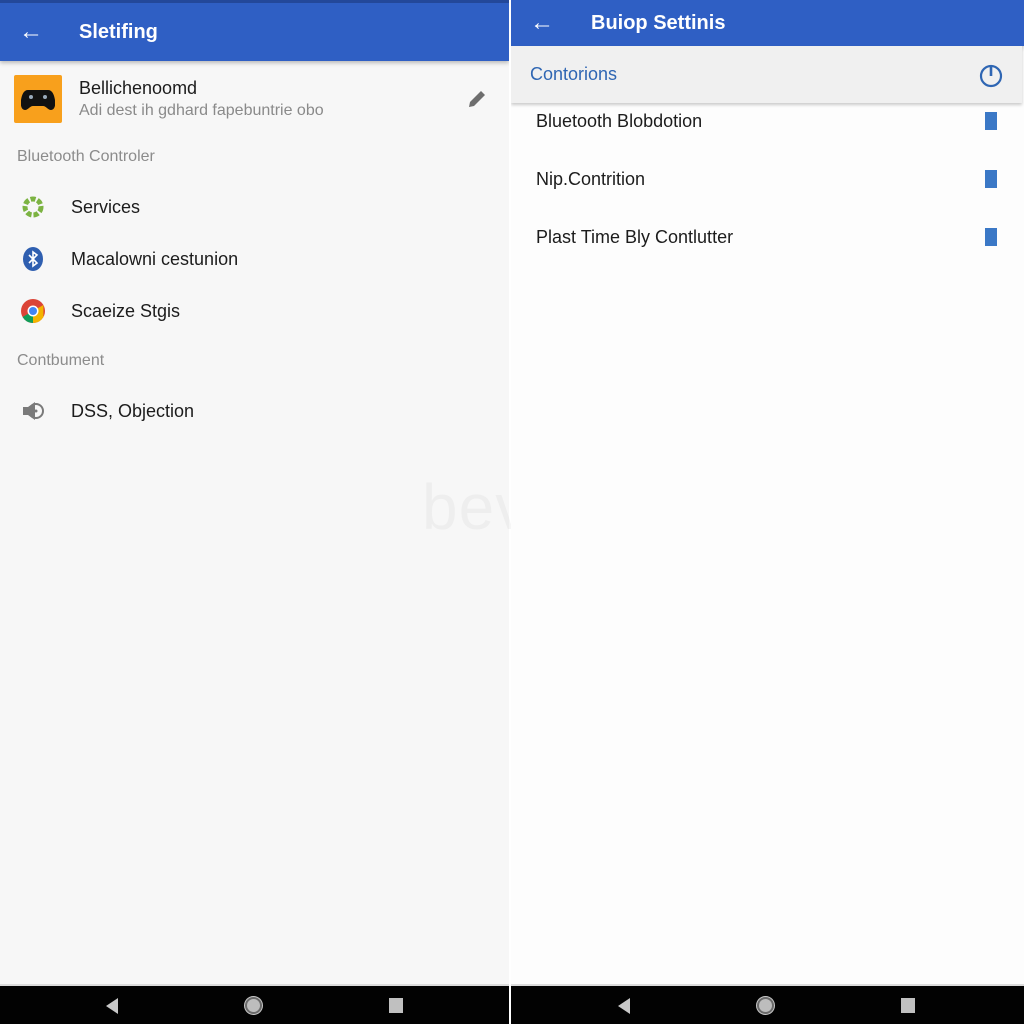  What do you see at coordinates (155, 258) in the screenshot?
I see `list-item-label: Macalowni cestunion` at bounding box center [155, 258].